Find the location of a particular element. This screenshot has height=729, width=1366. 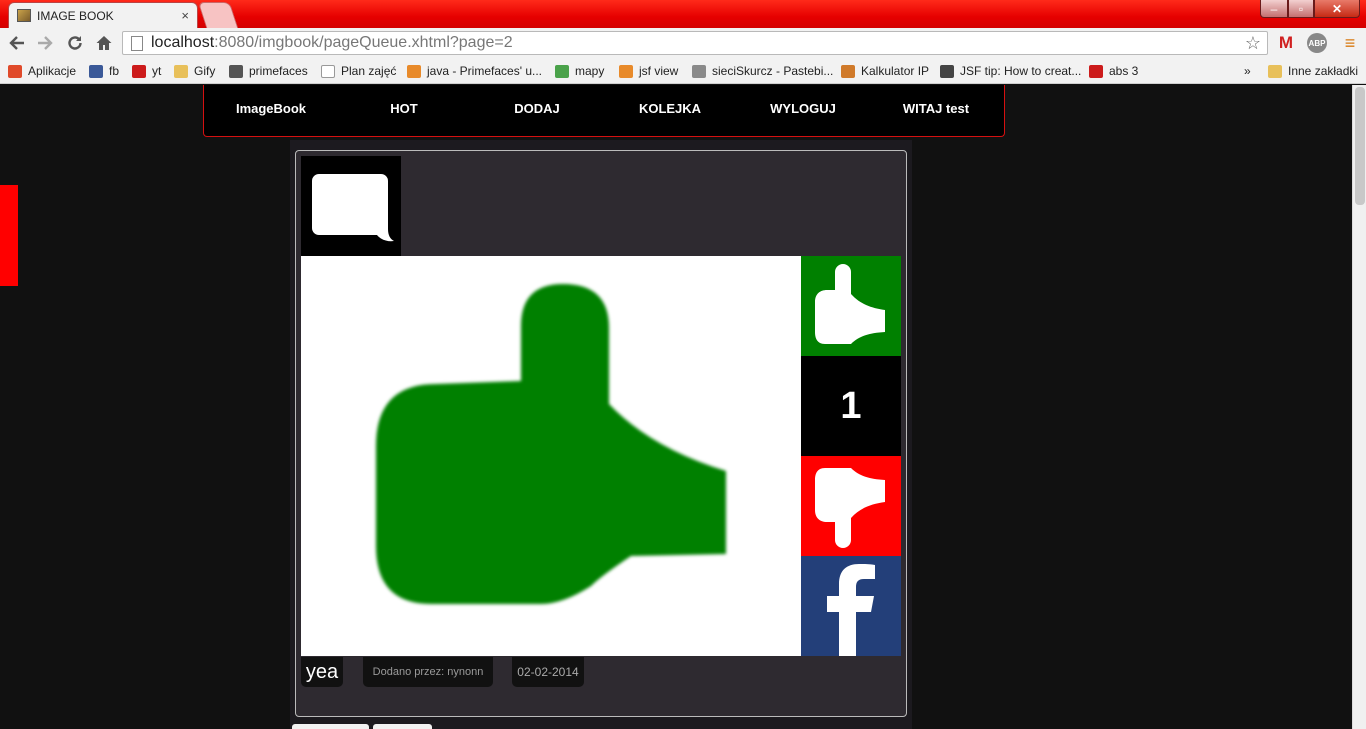

new-tab-button is located at coordinates (218, 15).